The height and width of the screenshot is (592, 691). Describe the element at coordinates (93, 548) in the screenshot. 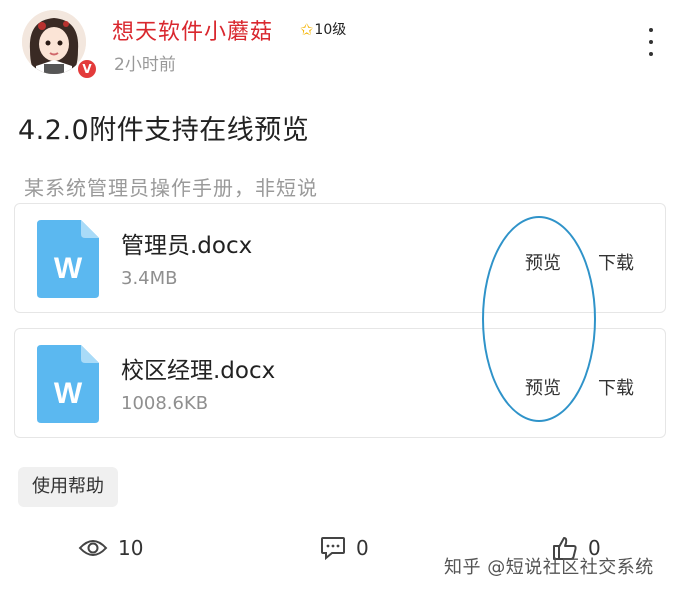

I see `eye-icon` at that location.